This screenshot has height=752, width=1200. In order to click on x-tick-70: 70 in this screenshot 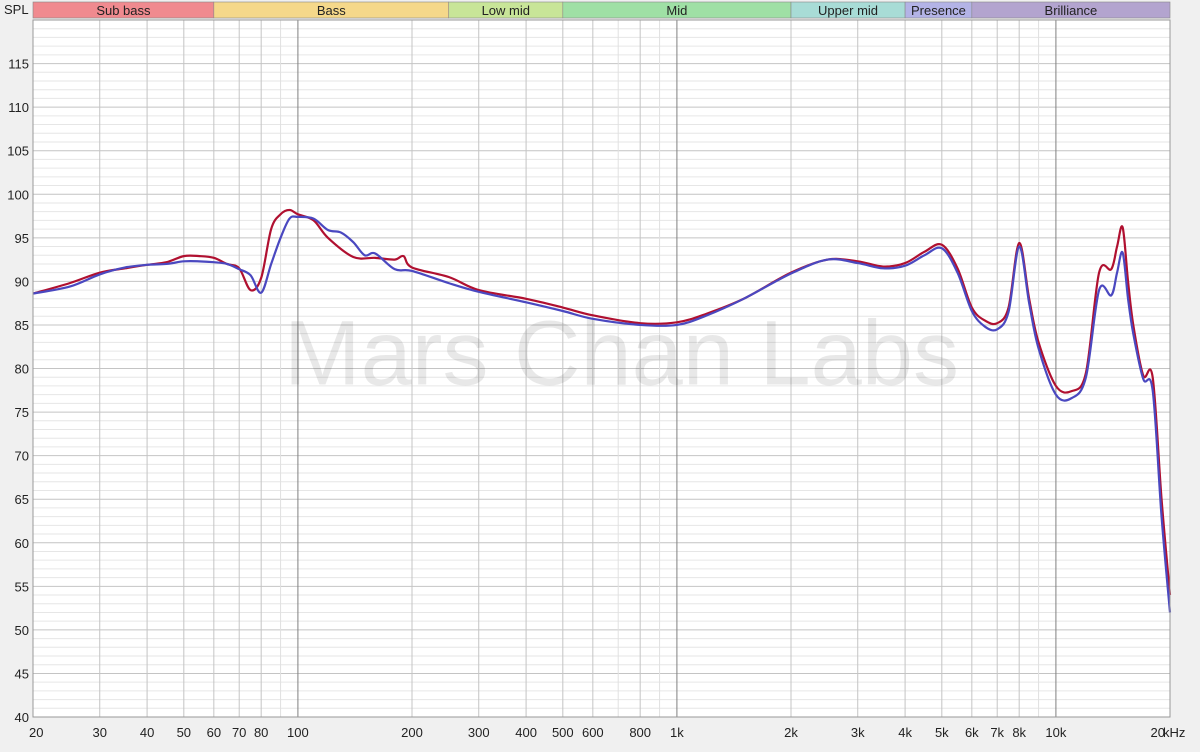, I will do `click(239, 732)`.